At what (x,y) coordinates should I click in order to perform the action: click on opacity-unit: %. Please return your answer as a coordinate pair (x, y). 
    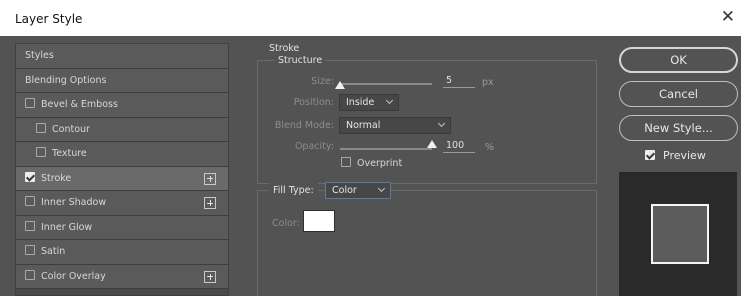
    Looking at the image, I should click on (490, 147).